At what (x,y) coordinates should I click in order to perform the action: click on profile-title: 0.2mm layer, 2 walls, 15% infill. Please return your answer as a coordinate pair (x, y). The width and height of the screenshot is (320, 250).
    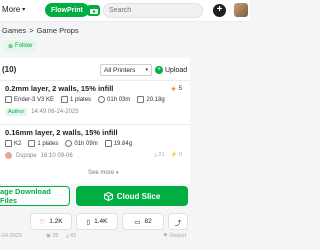
    Looking at the image, I should click on (59, 88).